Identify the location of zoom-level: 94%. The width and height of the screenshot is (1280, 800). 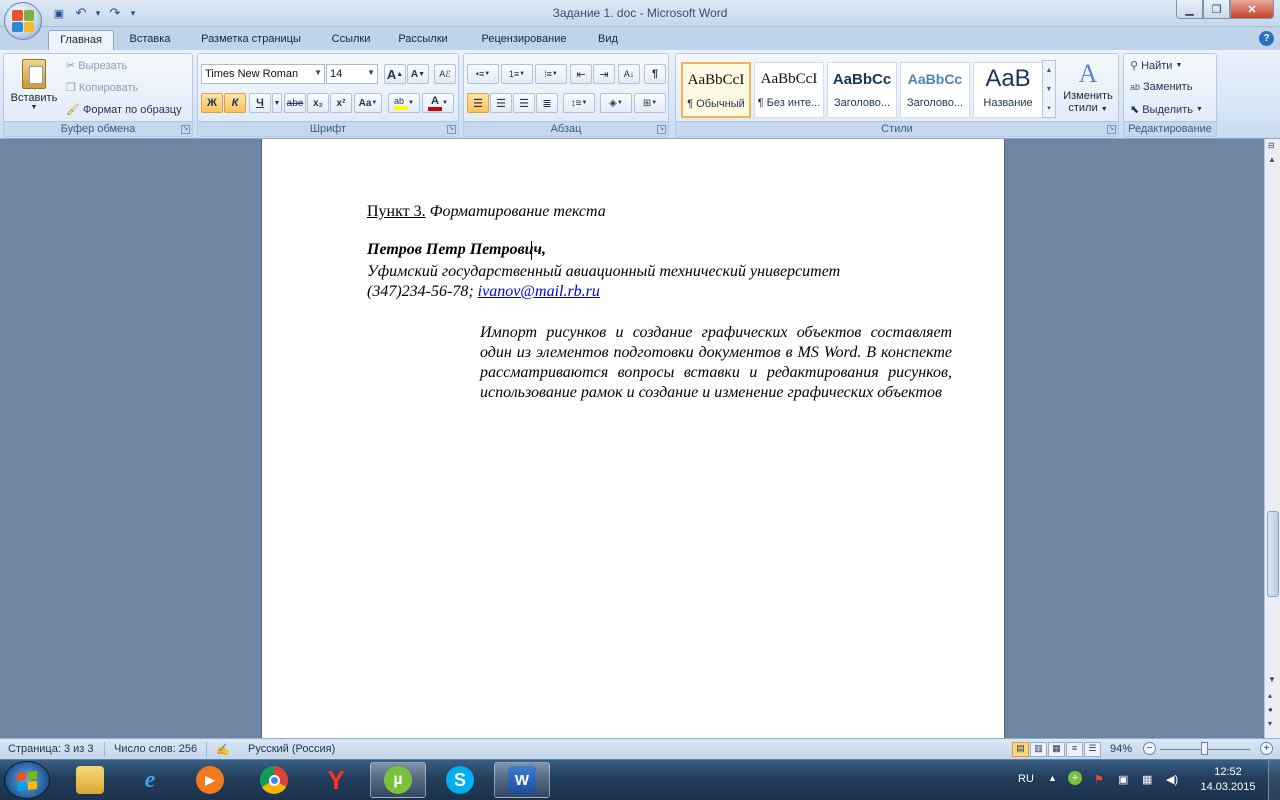
(1121, 749).